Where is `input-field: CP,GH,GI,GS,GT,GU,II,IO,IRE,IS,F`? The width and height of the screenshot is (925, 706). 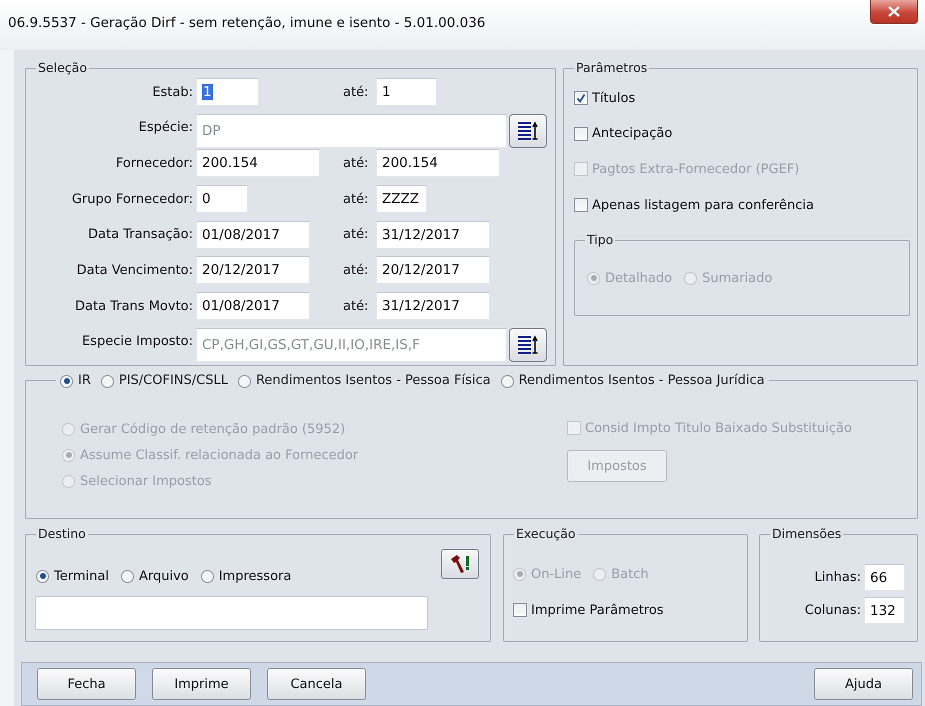 input-field: CP,GH,GI,GS,GT,GU,II,IO,IRE,IS,F is located at coordinates (351, 345).